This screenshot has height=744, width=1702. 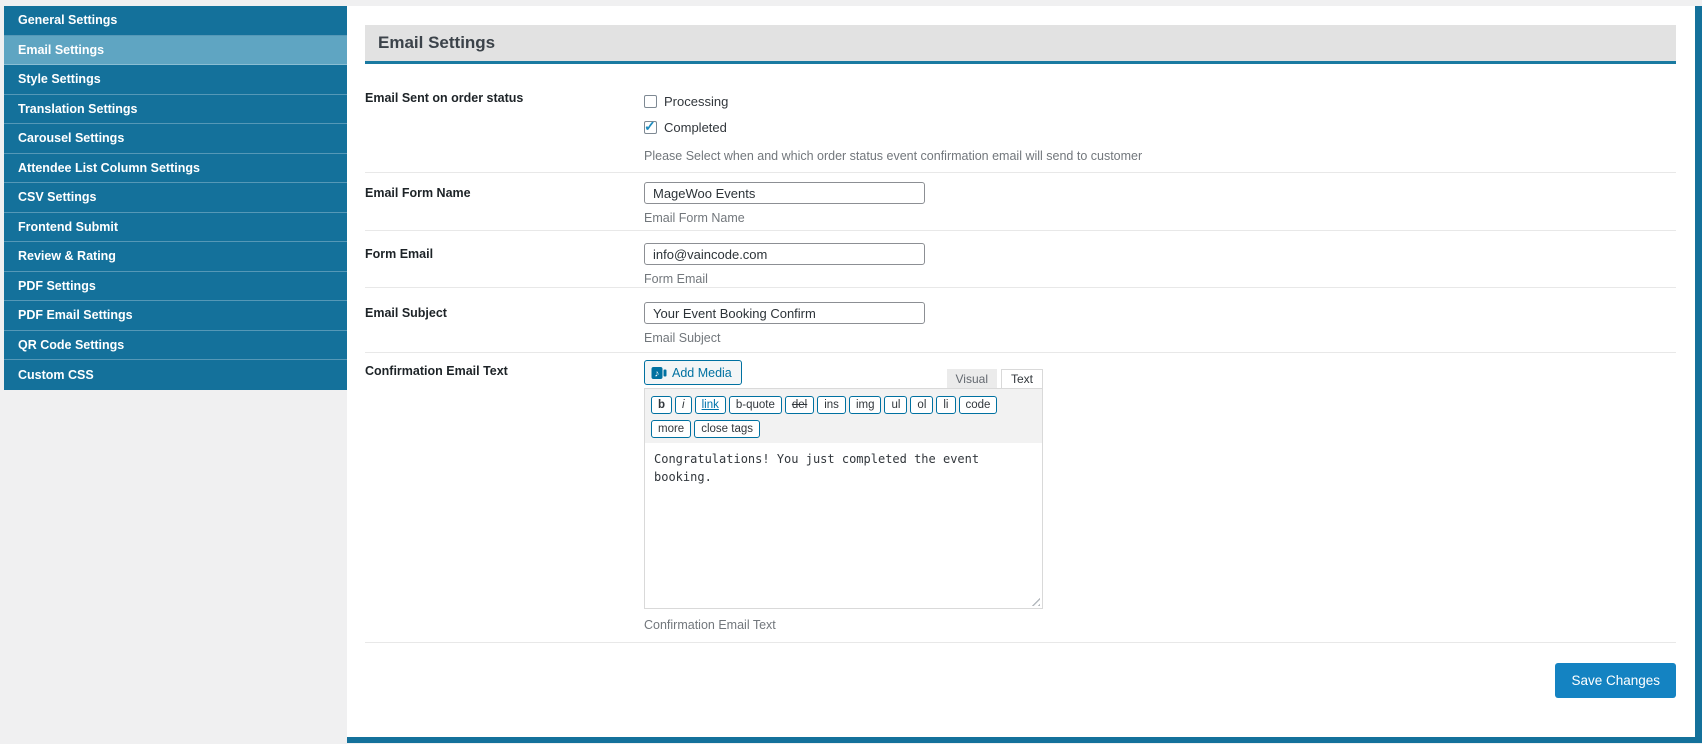 What do you see at coordinates (1020, 670) in the screenshot?
I see `row-submit: Save Changes` at bounding box center [1020, 670].